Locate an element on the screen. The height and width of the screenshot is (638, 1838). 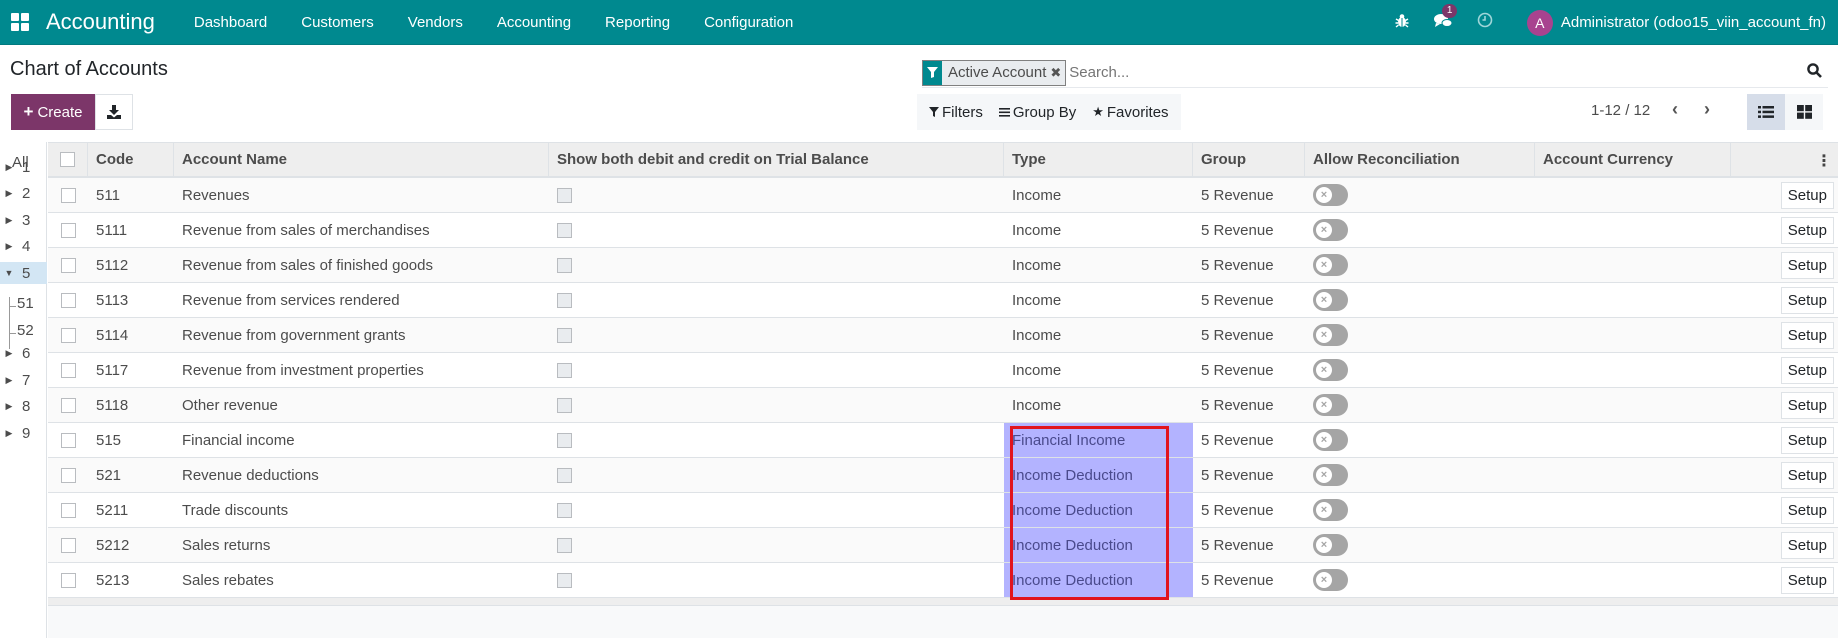
select-all-checkbox is located at coordinates (67, 159).